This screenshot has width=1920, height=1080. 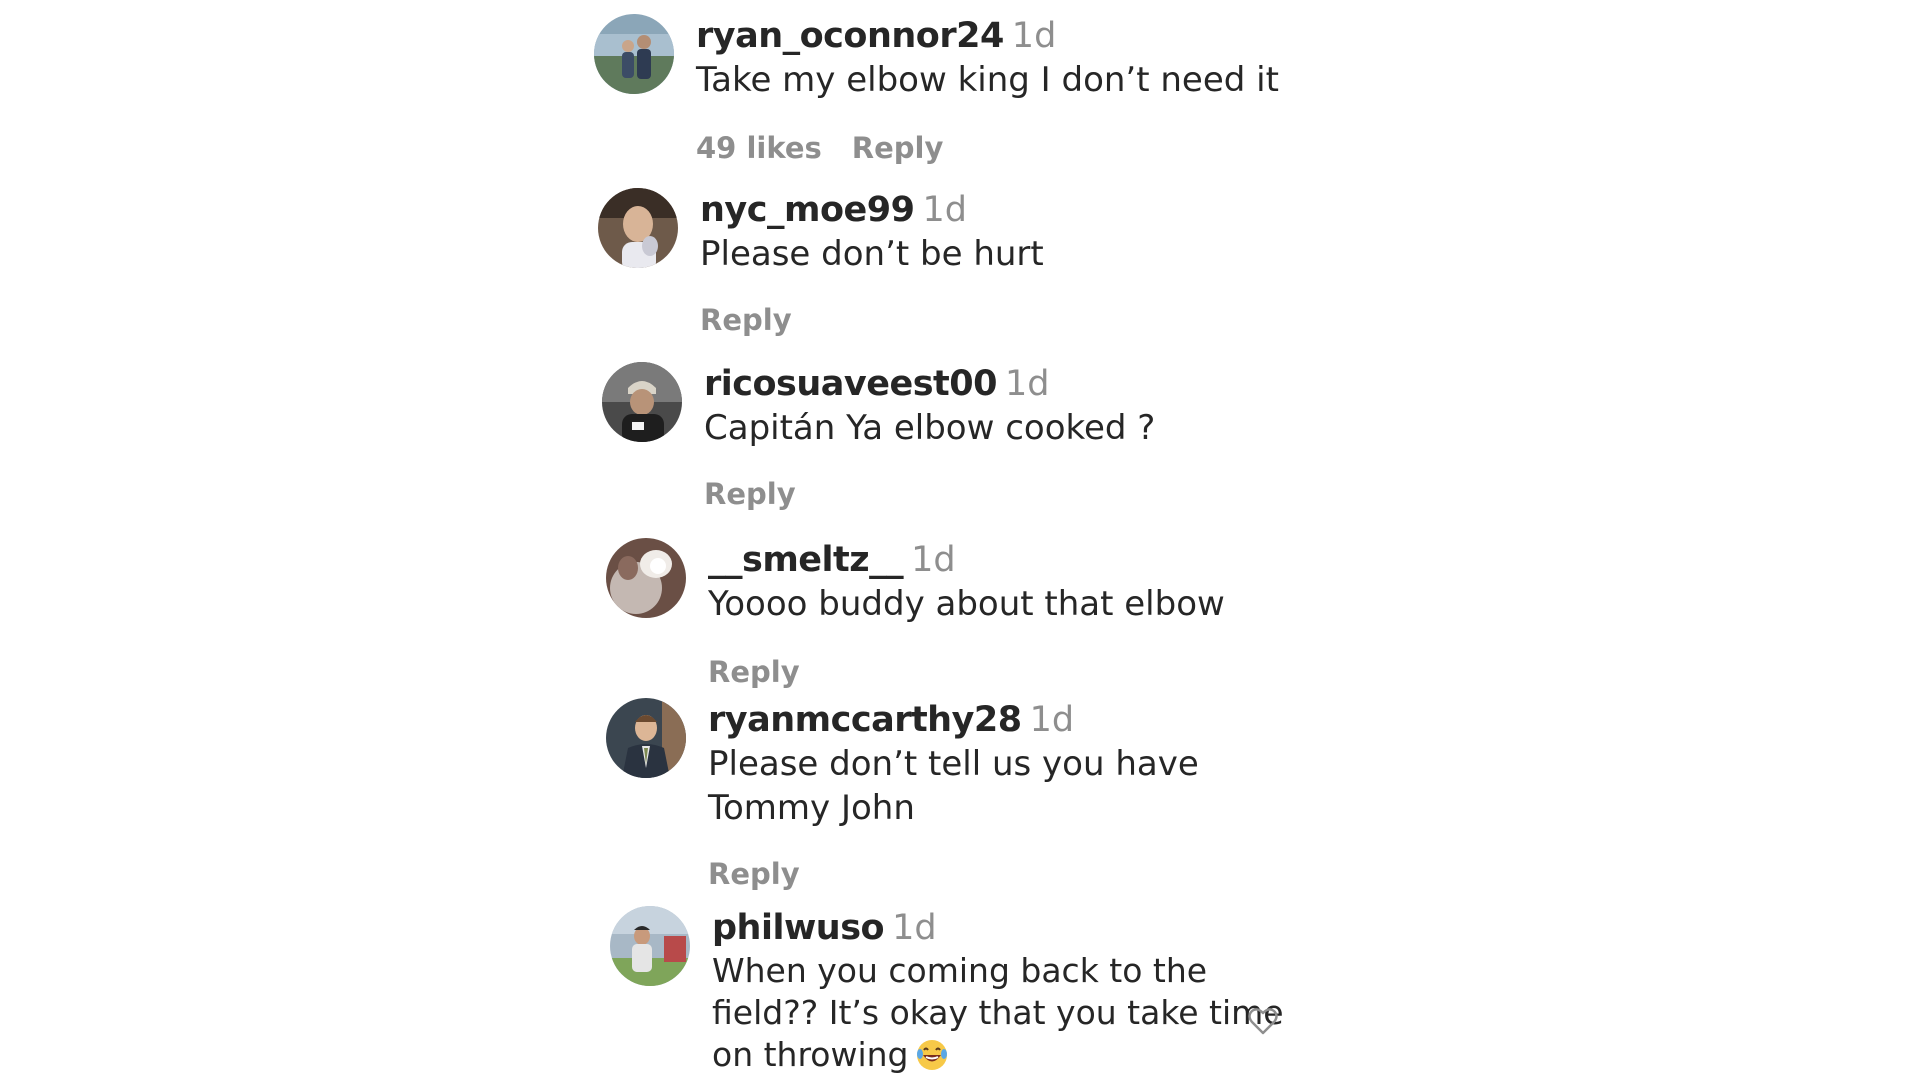 What do you see at coordinates (810, 1054) in the screenshot?
I see `comment-text-line: on throwing` at bounding box center [810, 1054].